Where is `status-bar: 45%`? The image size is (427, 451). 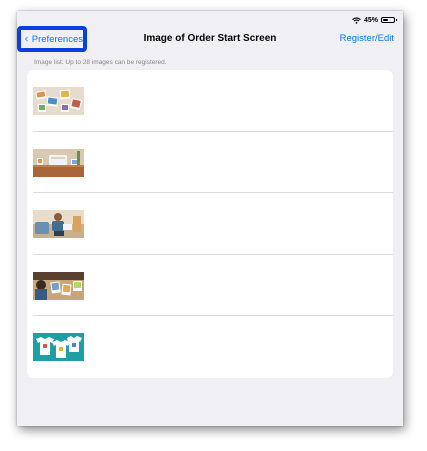 status-bar: 45% is located at coordinates (374, 20).